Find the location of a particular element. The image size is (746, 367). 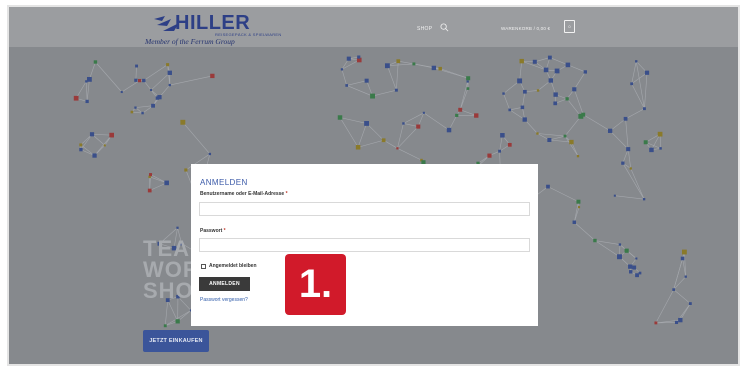

forgot-password-link: Passwort vergessen? is located at coordinates (224, 300).